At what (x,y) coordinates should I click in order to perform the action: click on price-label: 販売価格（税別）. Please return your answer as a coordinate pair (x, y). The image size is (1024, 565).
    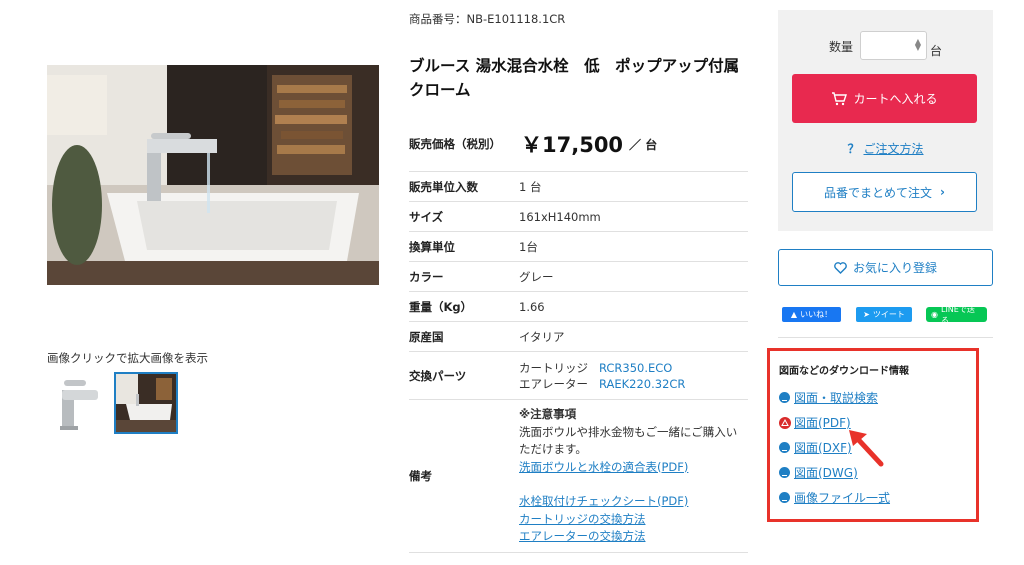
    Looking at the image, I should click on (455, 144).